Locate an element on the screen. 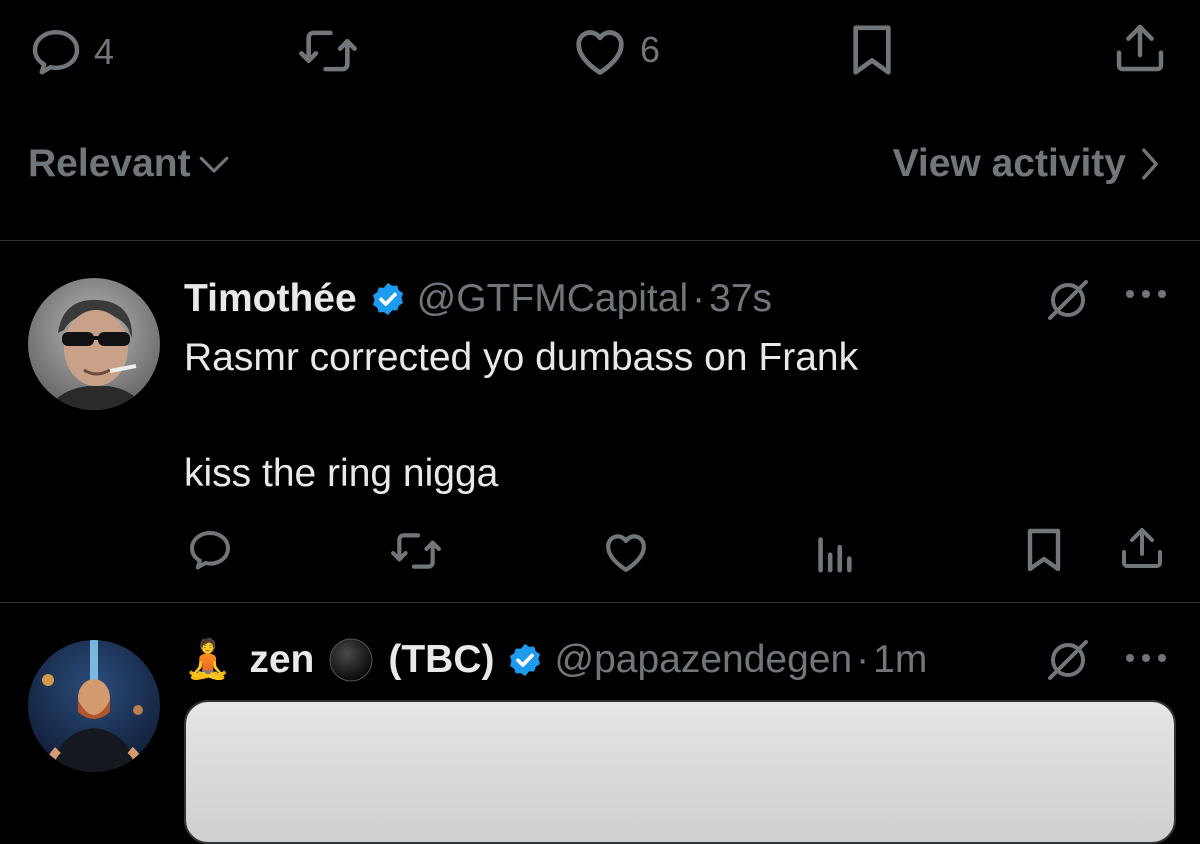 This screenshot has height=844, width=1200. post-action-bar: 4 6 is located at coordinates (600, 50).